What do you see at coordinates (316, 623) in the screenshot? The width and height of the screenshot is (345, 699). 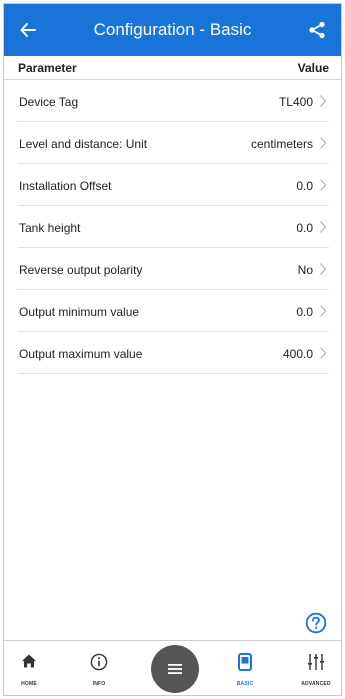 I see `help-icon` at bounding box center [316, 623].